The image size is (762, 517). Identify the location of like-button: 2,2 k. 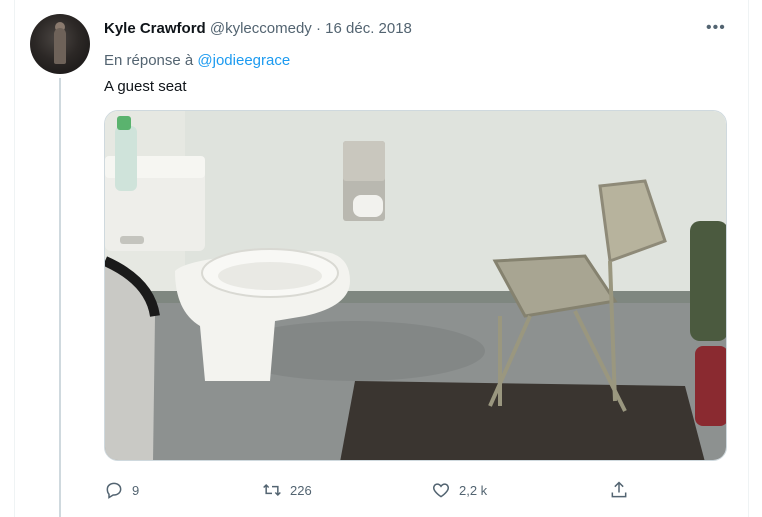
(459, 490).